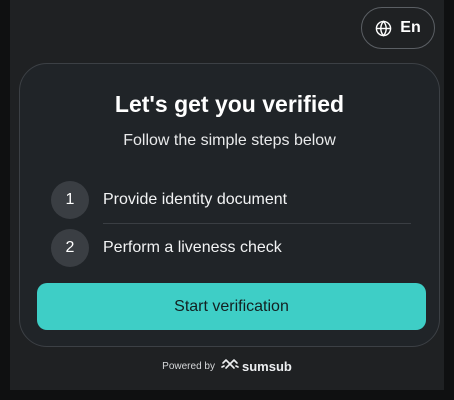  I want to click on sumsub-logo-icon, so click(230, 366).